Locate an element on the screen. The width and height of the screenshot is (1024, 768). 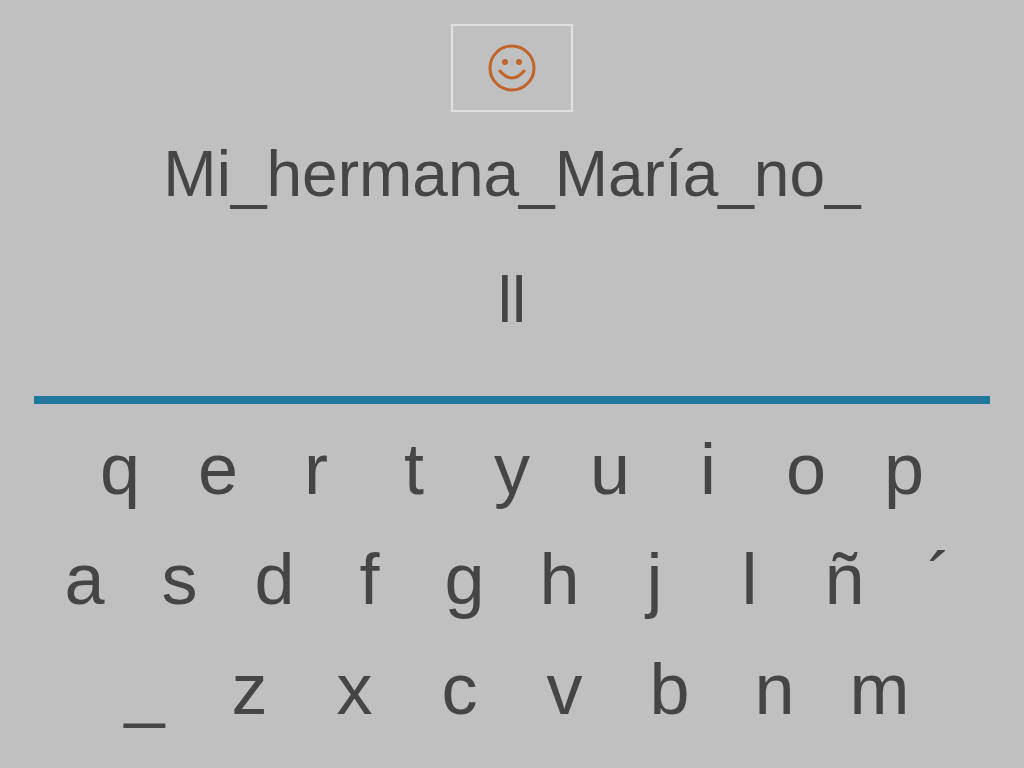
letter-key: s is located at coordinates (179, 579).